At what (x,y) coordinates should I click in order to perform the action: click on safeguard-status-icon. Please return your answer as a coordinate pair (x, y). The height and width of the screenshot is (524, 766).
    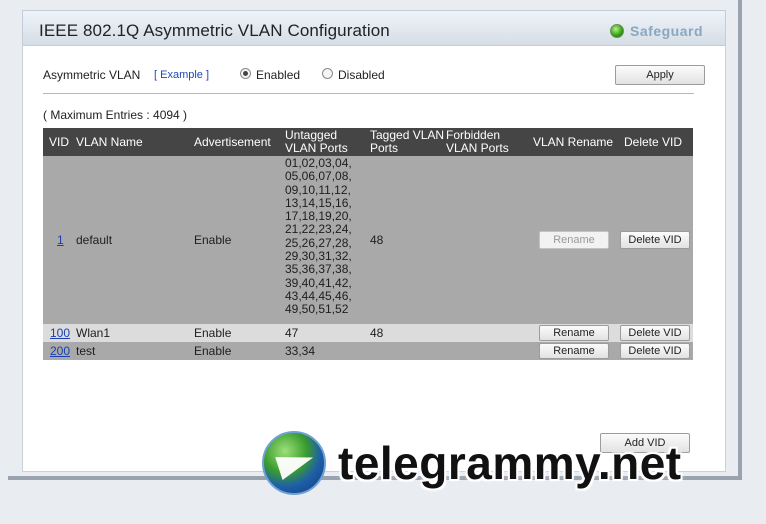
    Looking at the image, I should click on (617, 31).